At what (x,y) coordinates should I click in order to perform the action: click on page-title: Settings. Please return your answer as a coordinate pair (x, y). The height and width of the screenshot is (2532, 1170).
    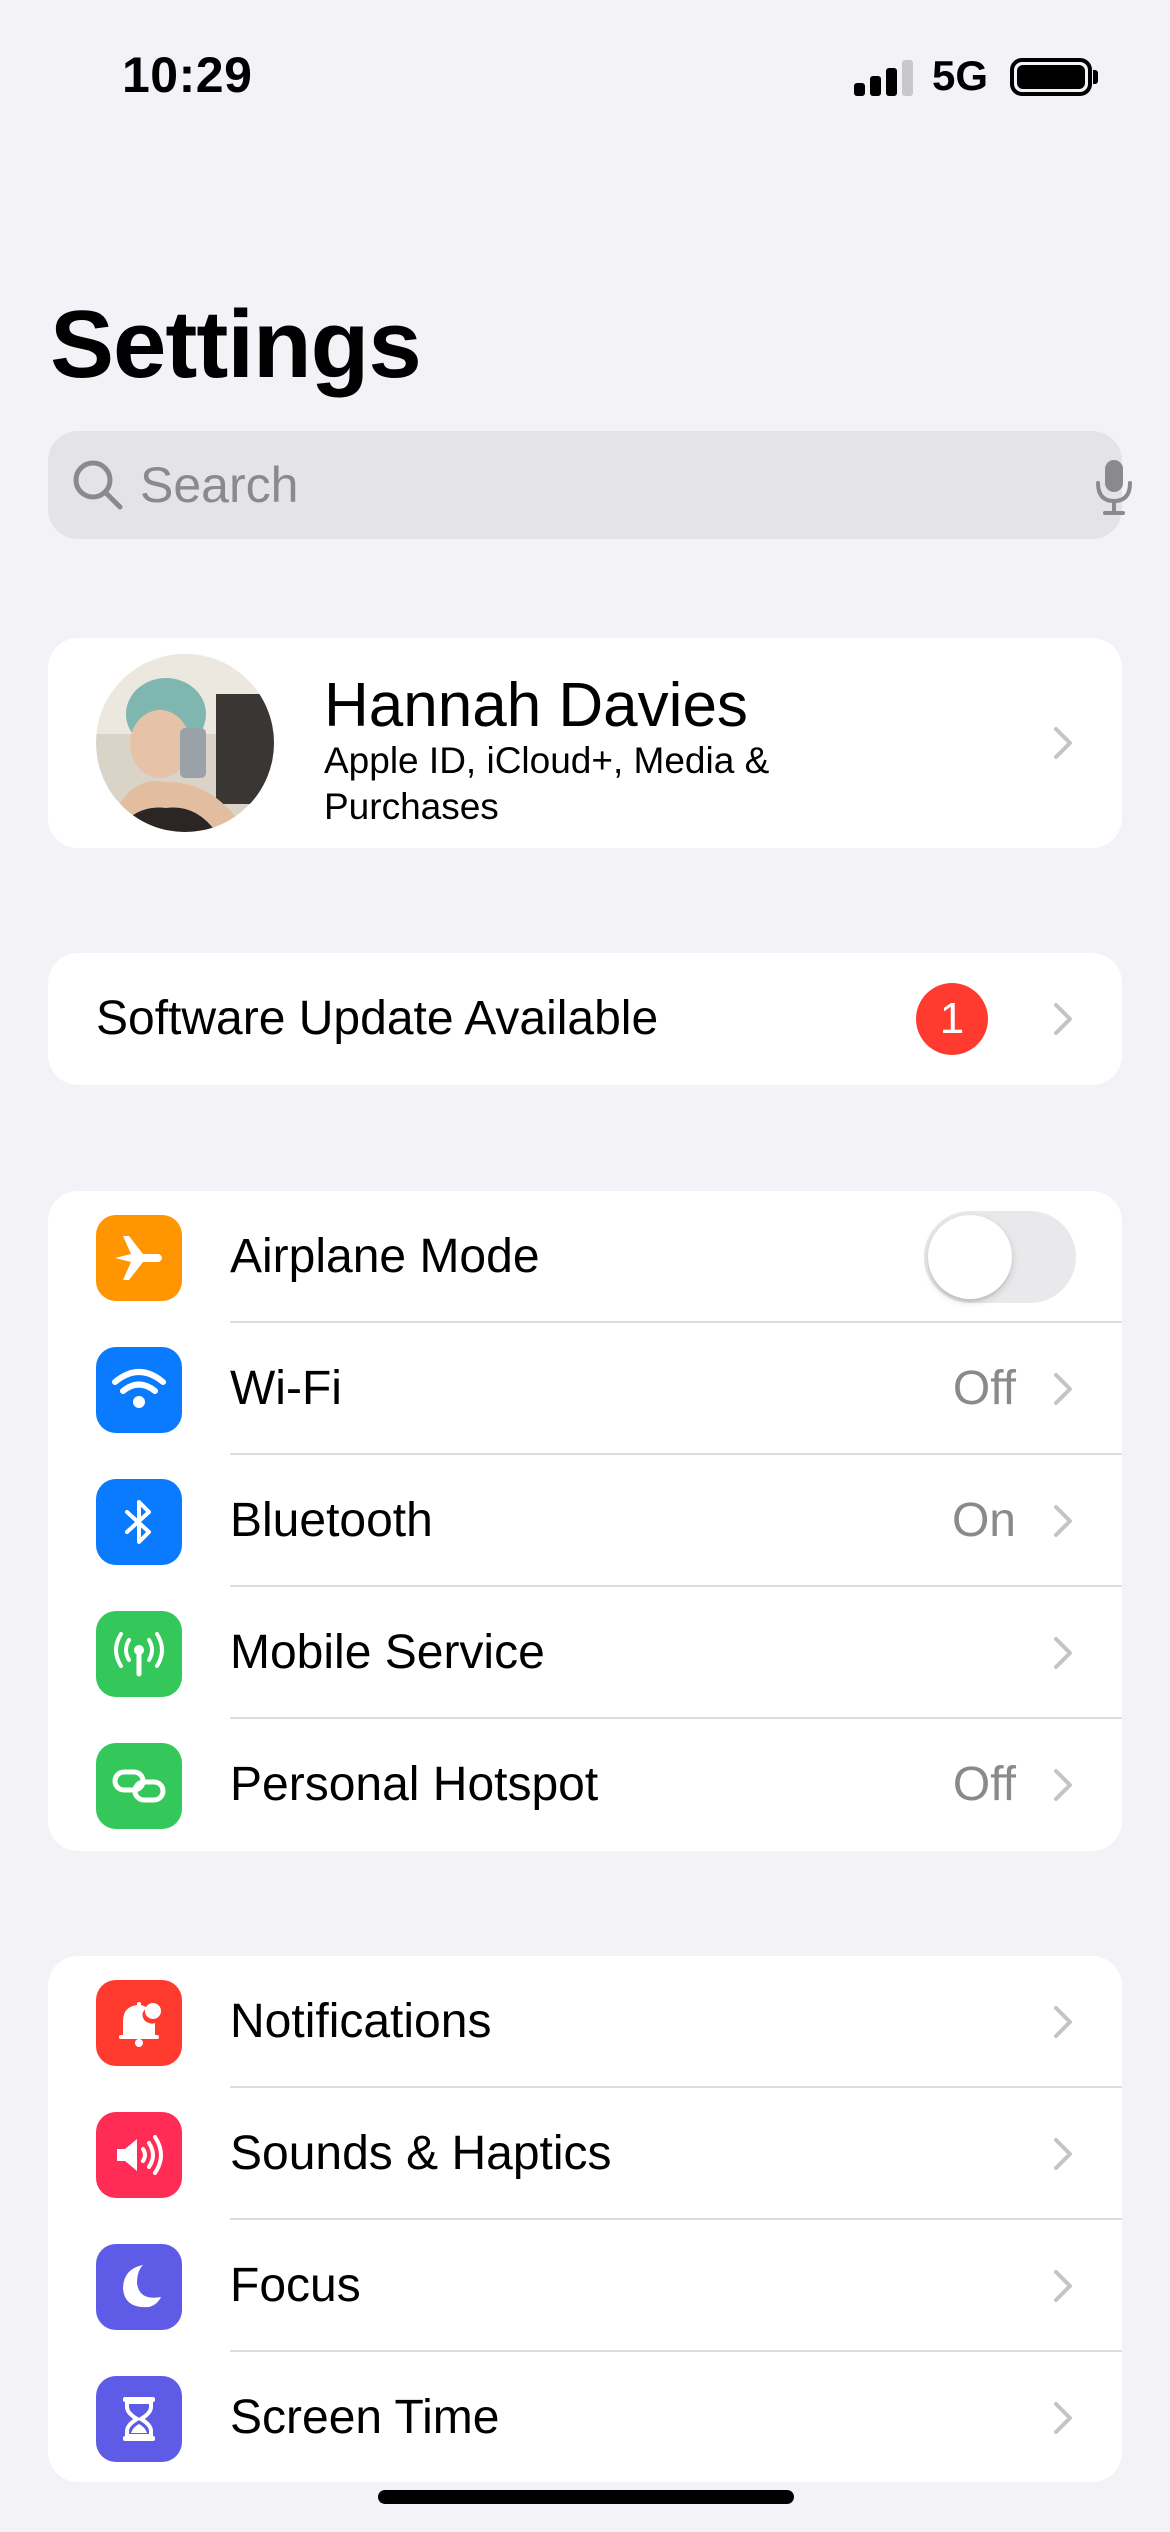
    Looking at the image, I should click on (236, 344).